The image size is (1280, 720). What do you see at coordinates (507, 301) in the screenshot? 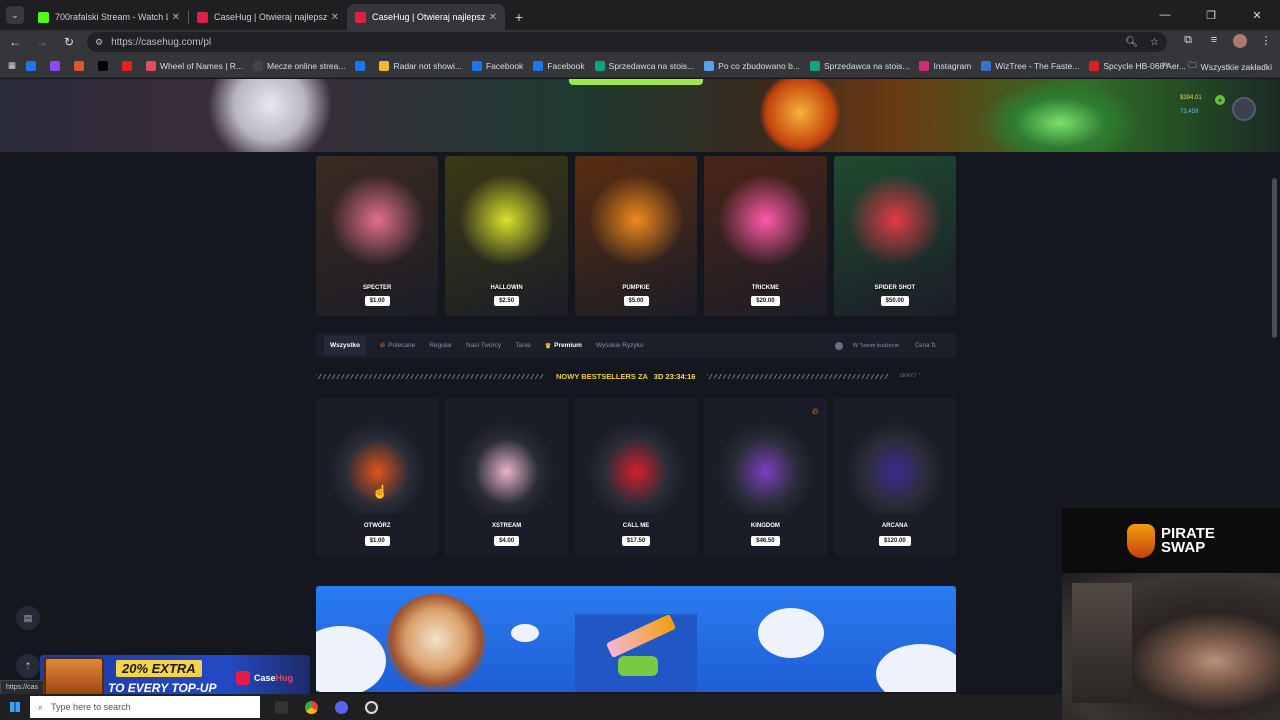
I see `case-price-button: $2.50` at bounding box center [507, 301].